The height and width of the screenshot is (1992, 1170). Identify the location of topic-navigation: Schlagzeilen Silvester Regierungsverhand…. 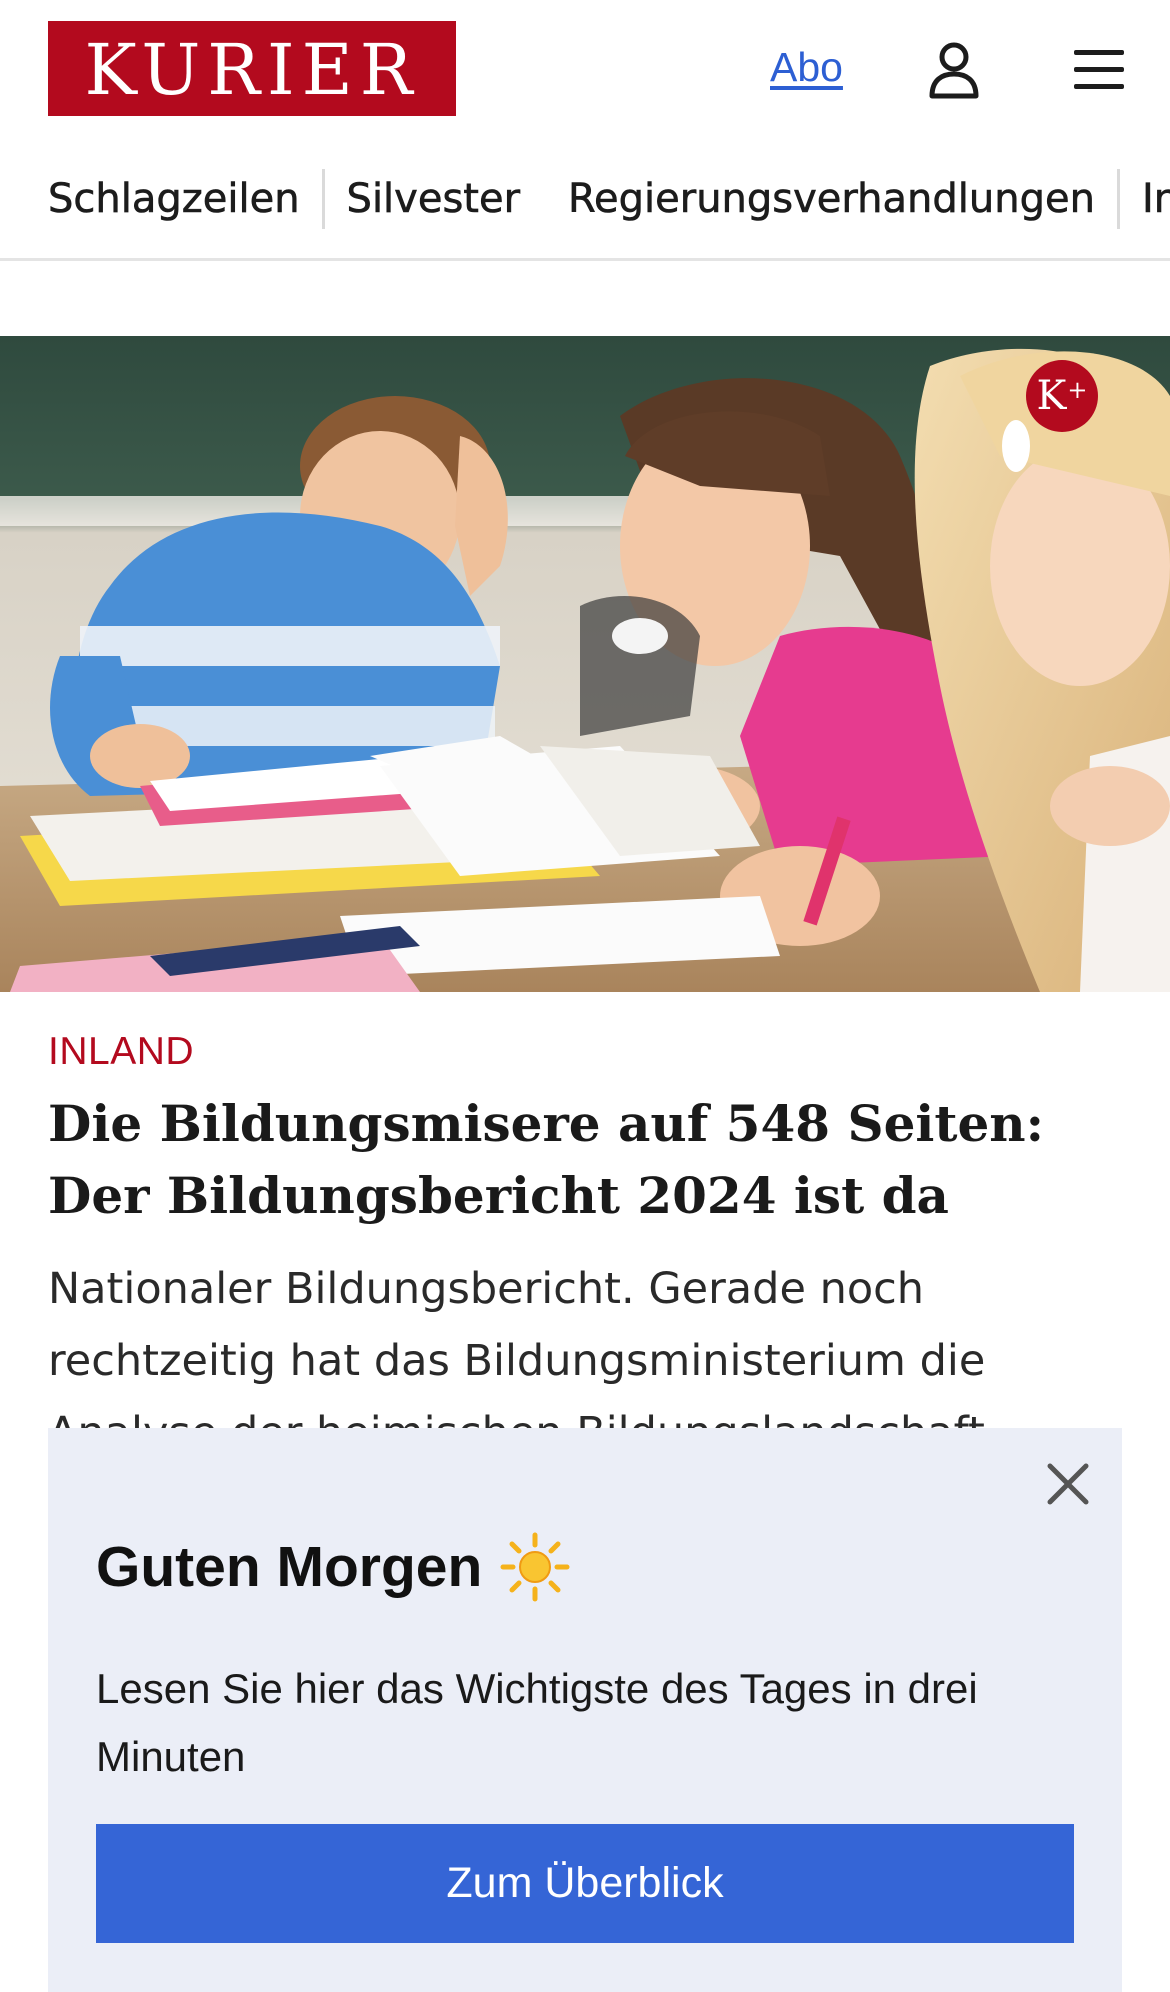
(585, 200).